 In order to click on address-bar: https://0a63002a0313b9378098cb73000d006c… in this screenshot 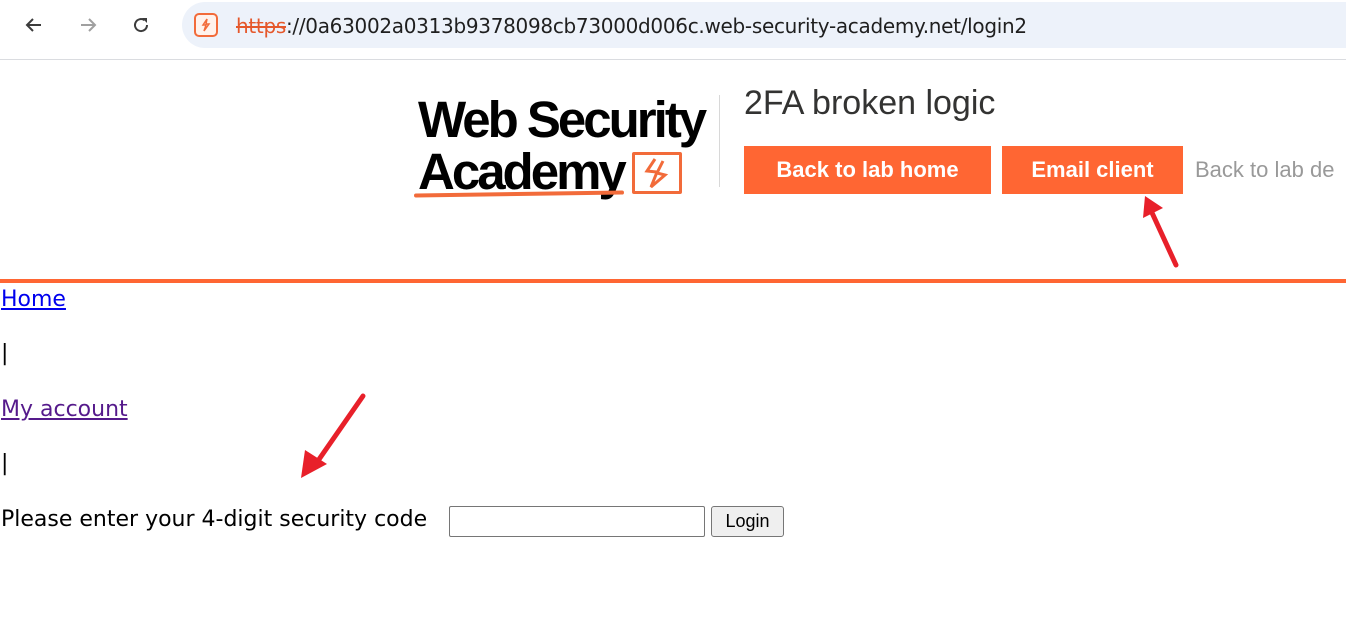, I will do `click(764, 25)`.